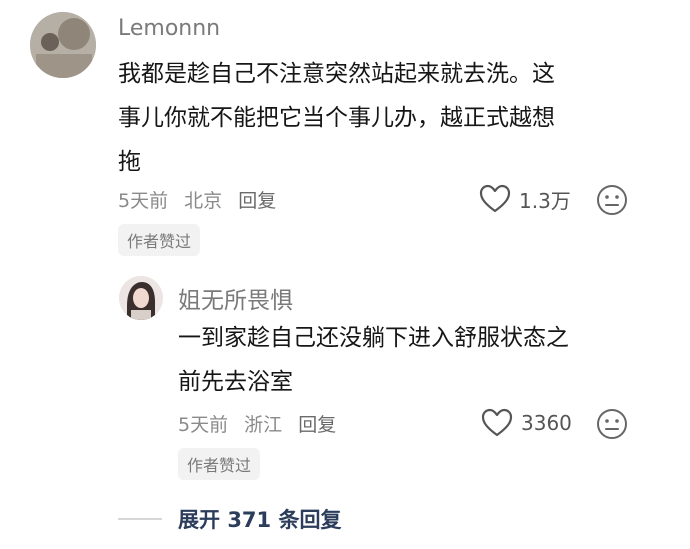 The image size is (690, 549). Describe the element at coordinates (546, 423) in the screenshot. I see `reply-like-count: 3360` at that location.